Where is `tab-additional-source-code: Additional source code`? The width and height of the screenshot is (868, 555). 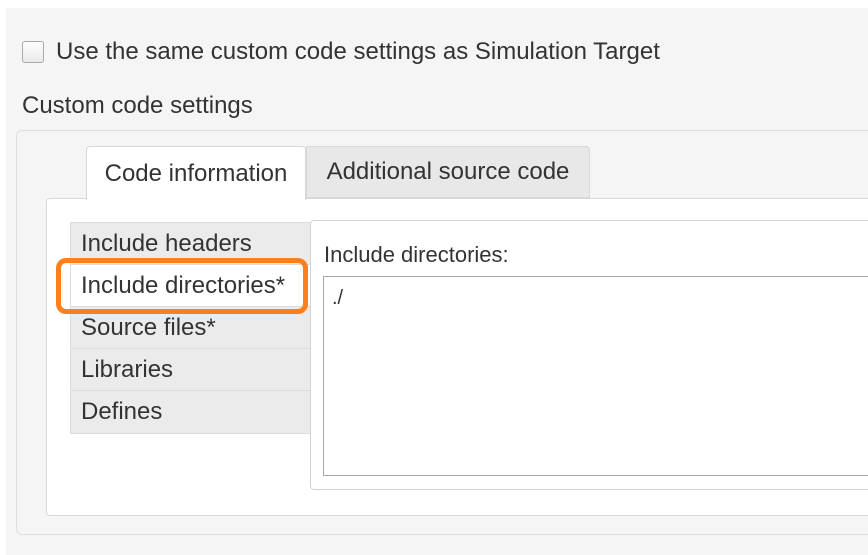
tab-additional-source-code: Additional source code is located at coordinates (448, 172).